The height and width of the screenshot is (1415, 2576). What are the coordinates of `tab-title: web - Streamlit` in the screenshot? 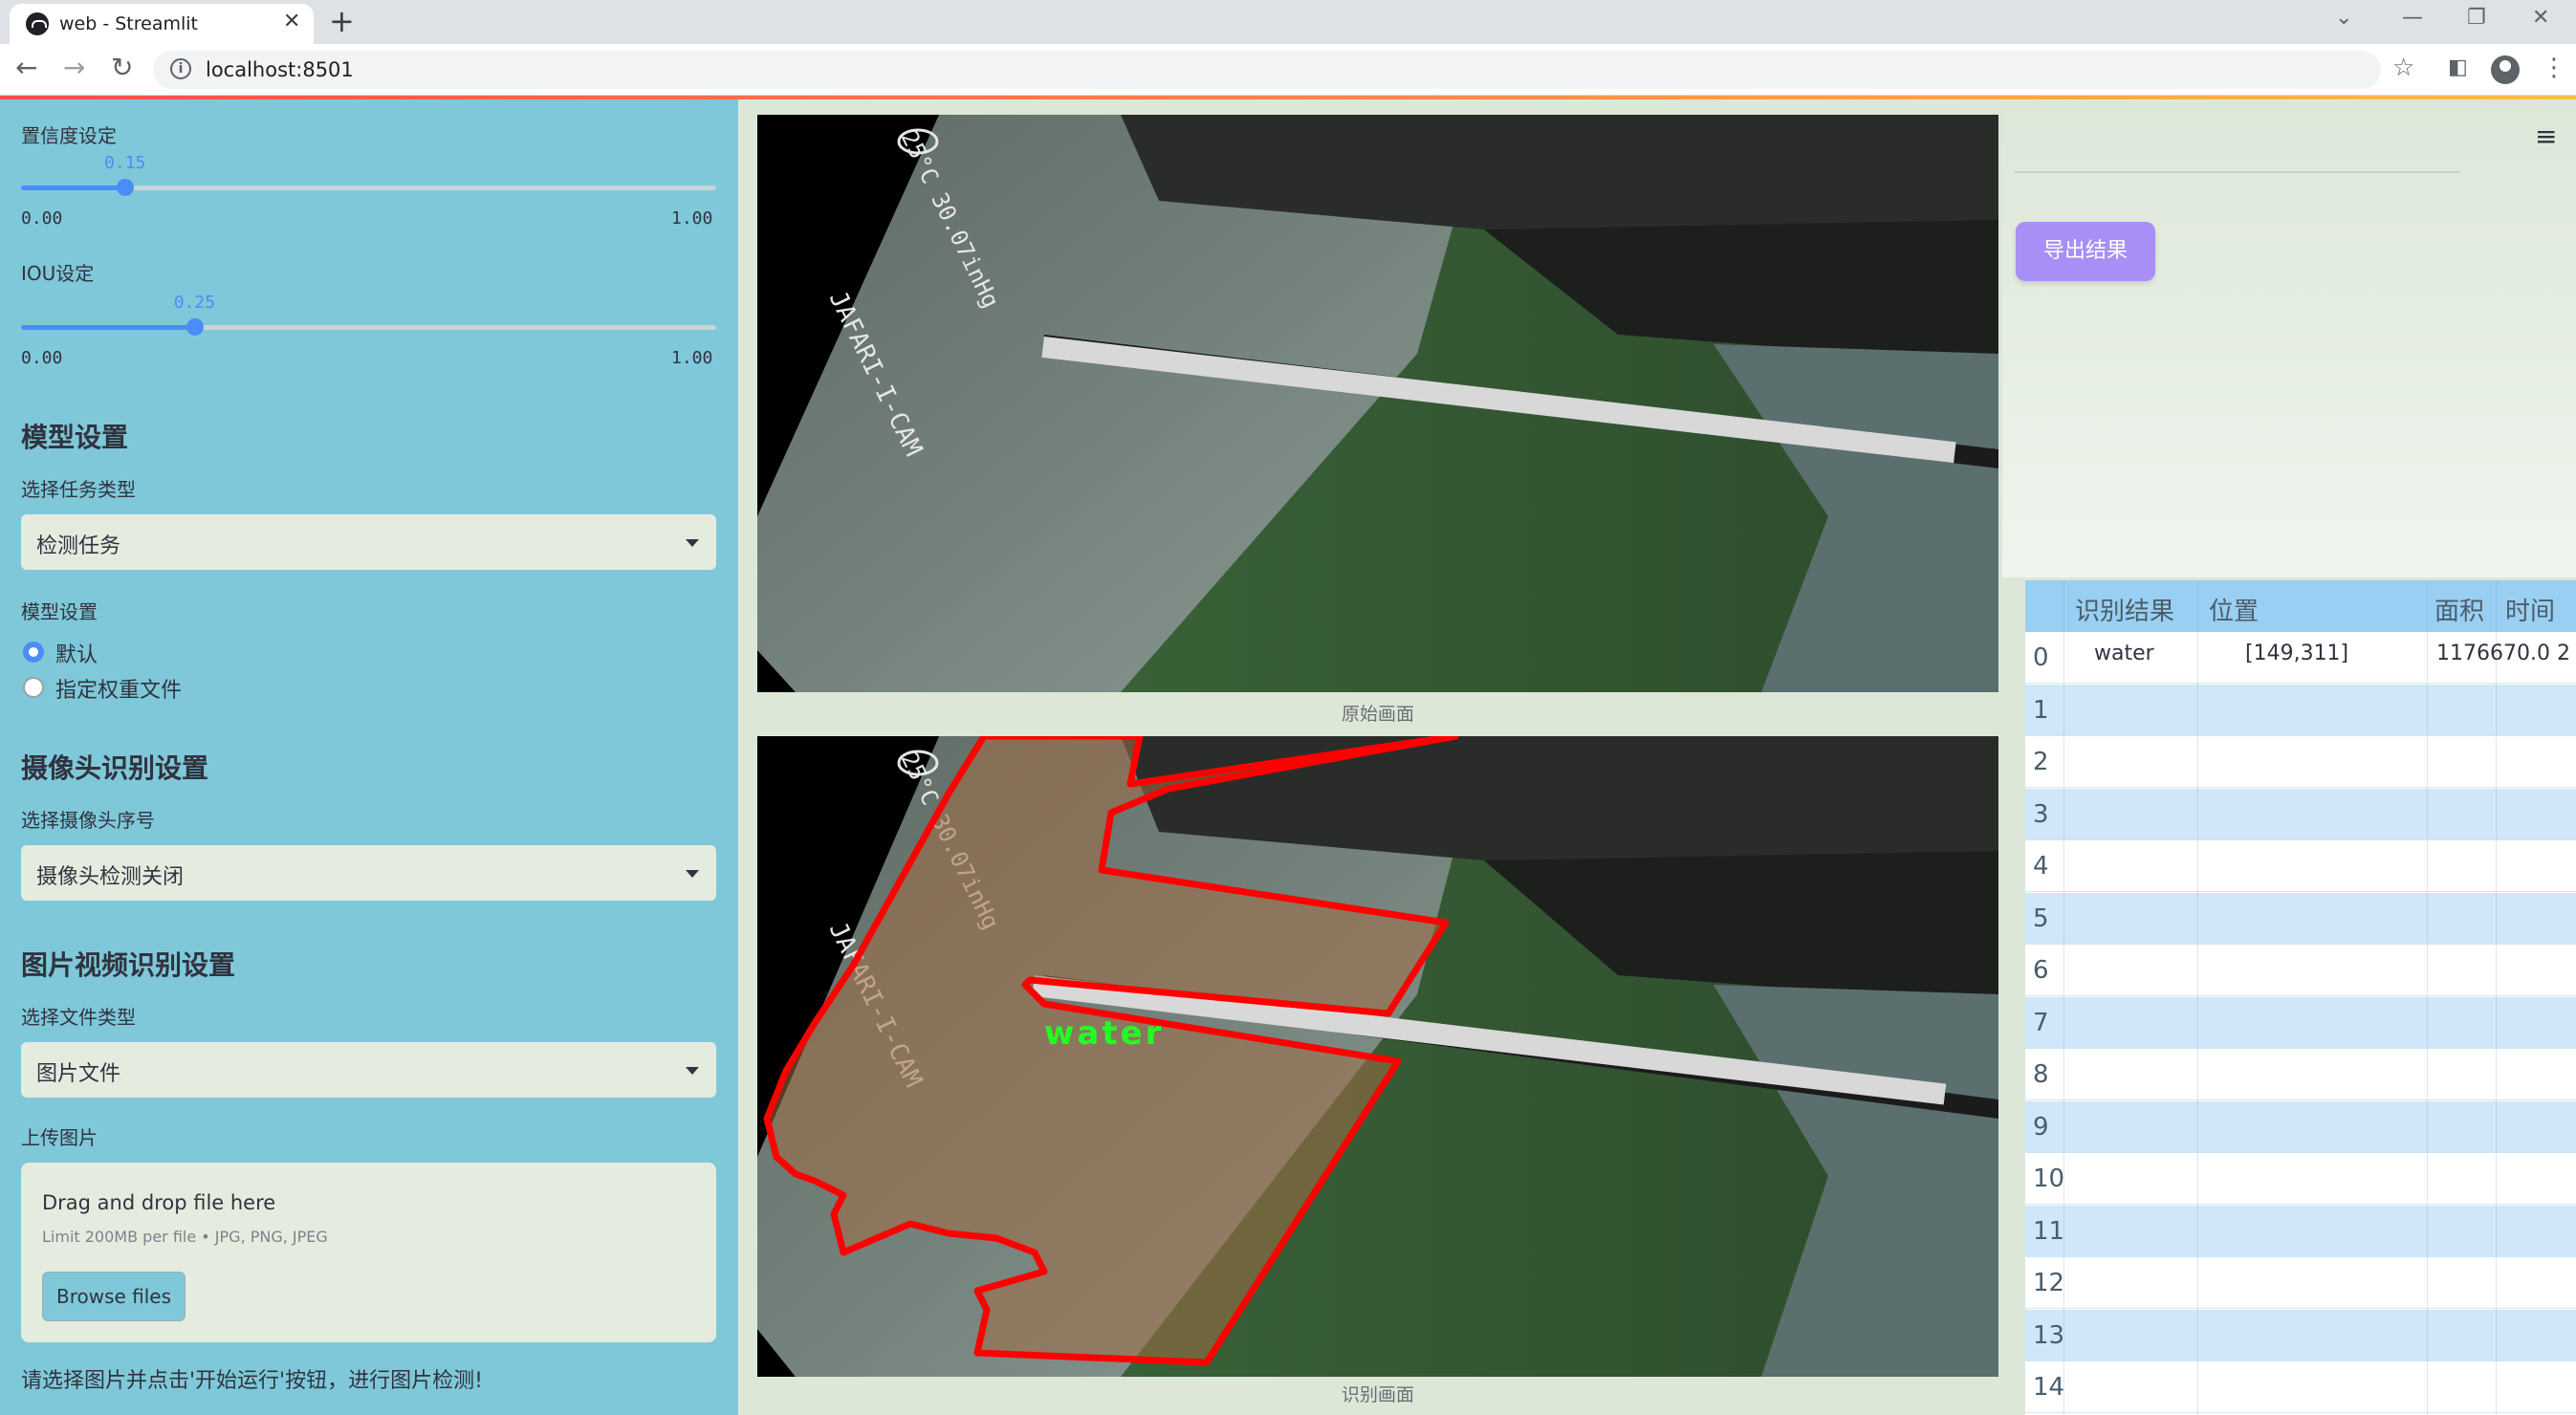 It's located at (128, 24).